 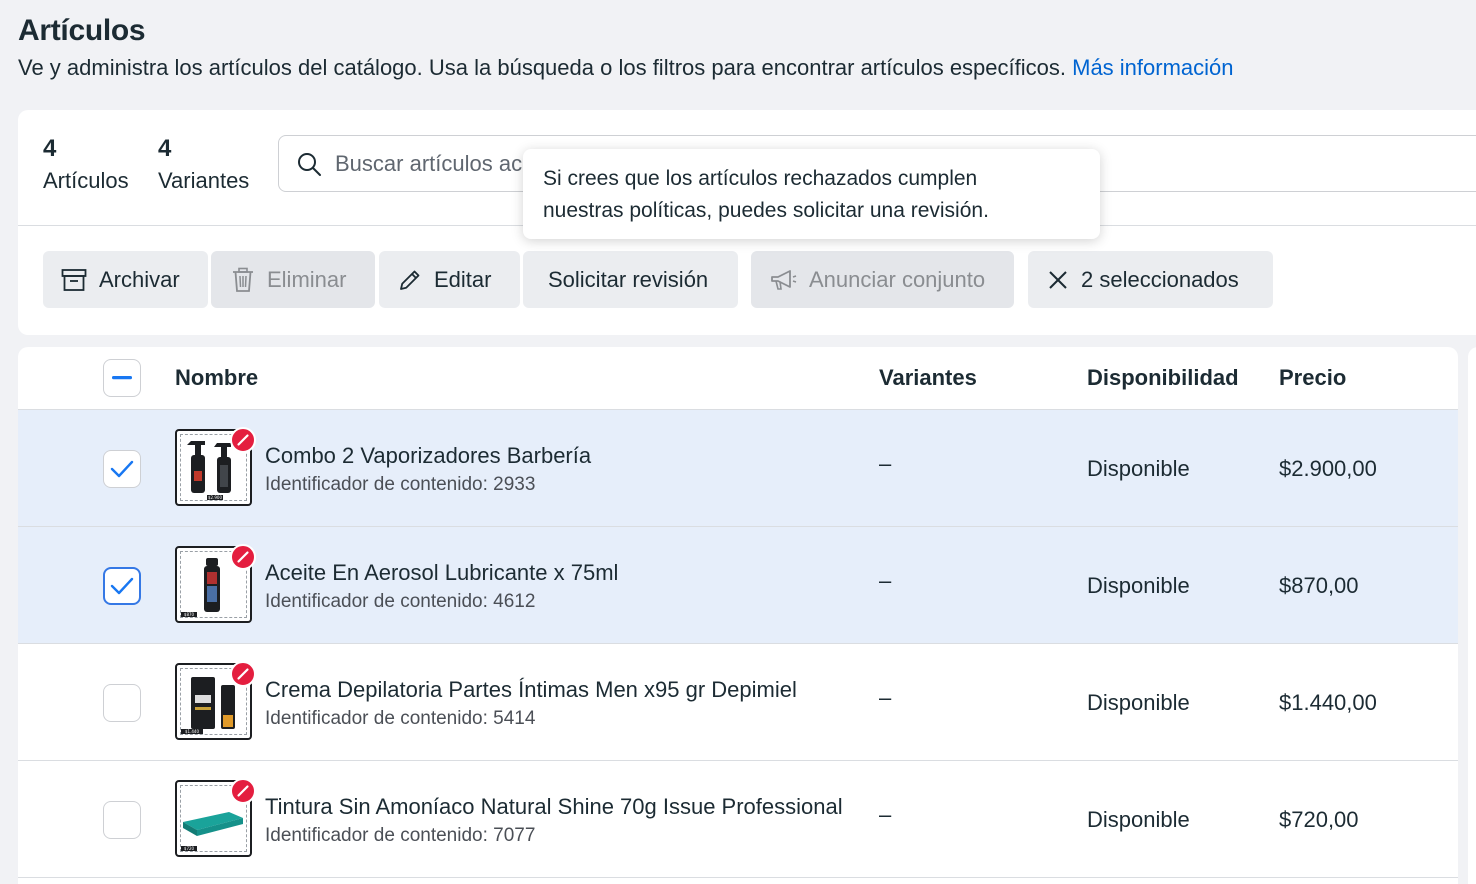 What do you see at coordinates (309, 164) in the screenshot?
I see `search-icon` at bounding box center [309, 164].